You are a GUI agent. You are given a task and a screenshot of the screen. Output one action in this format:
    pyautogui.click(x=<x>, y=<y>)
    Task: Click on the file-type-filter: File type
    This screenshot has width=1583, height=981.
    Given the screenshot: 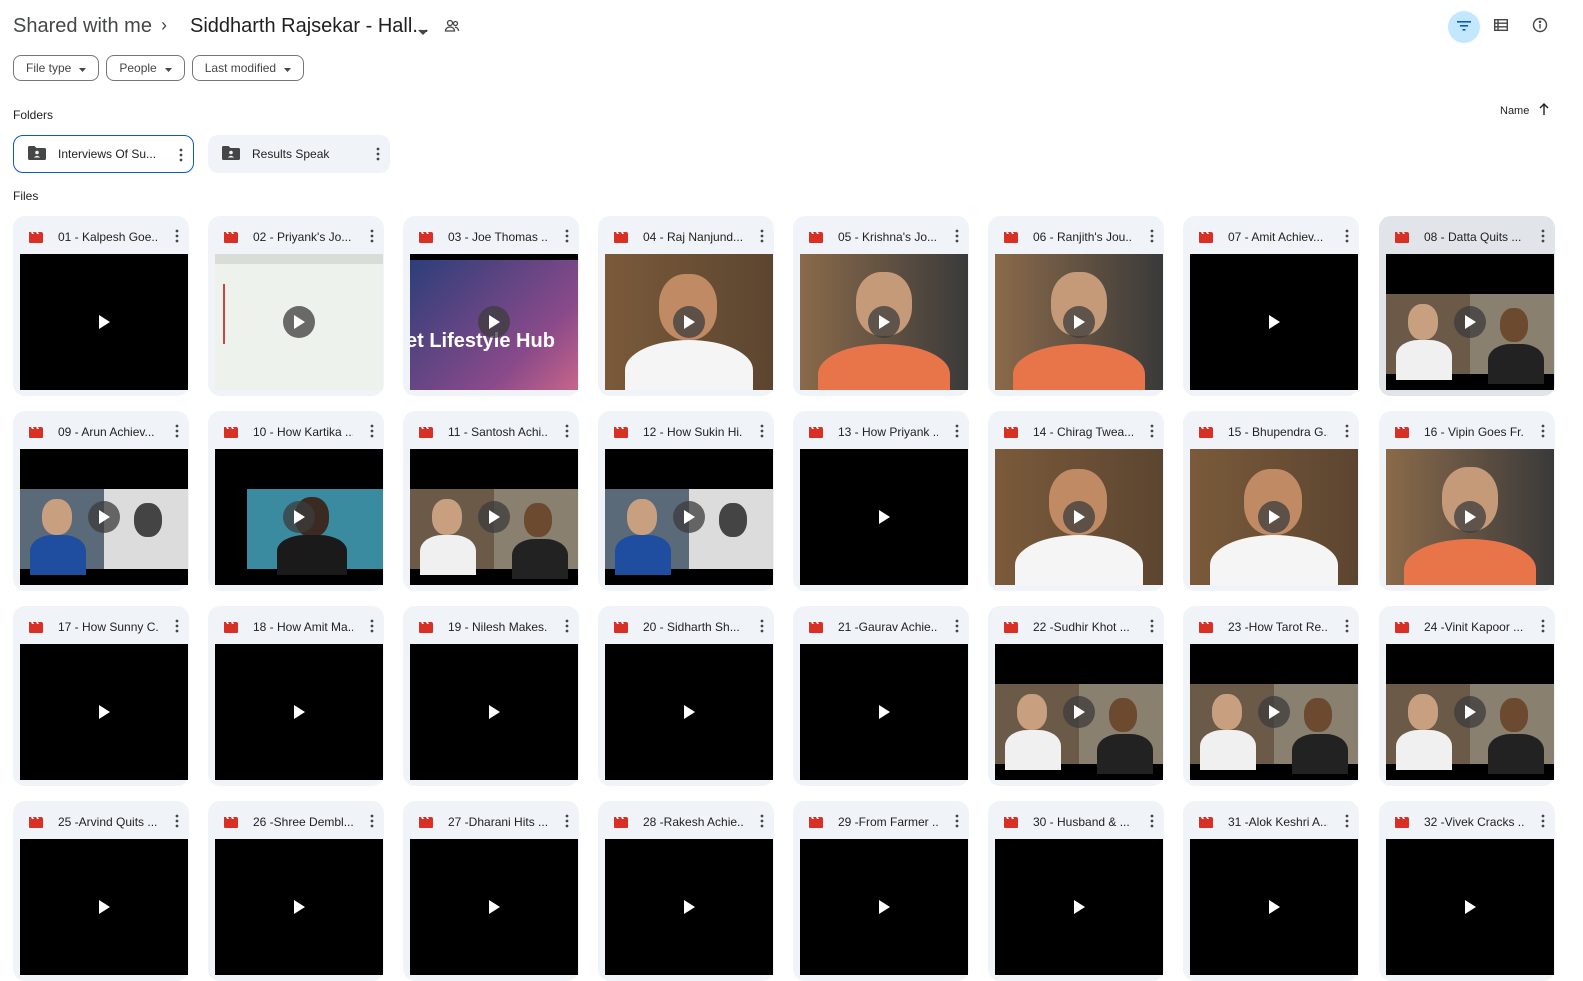 What is the action you would take?
    pyautogui.click(x=56, y=68)
    